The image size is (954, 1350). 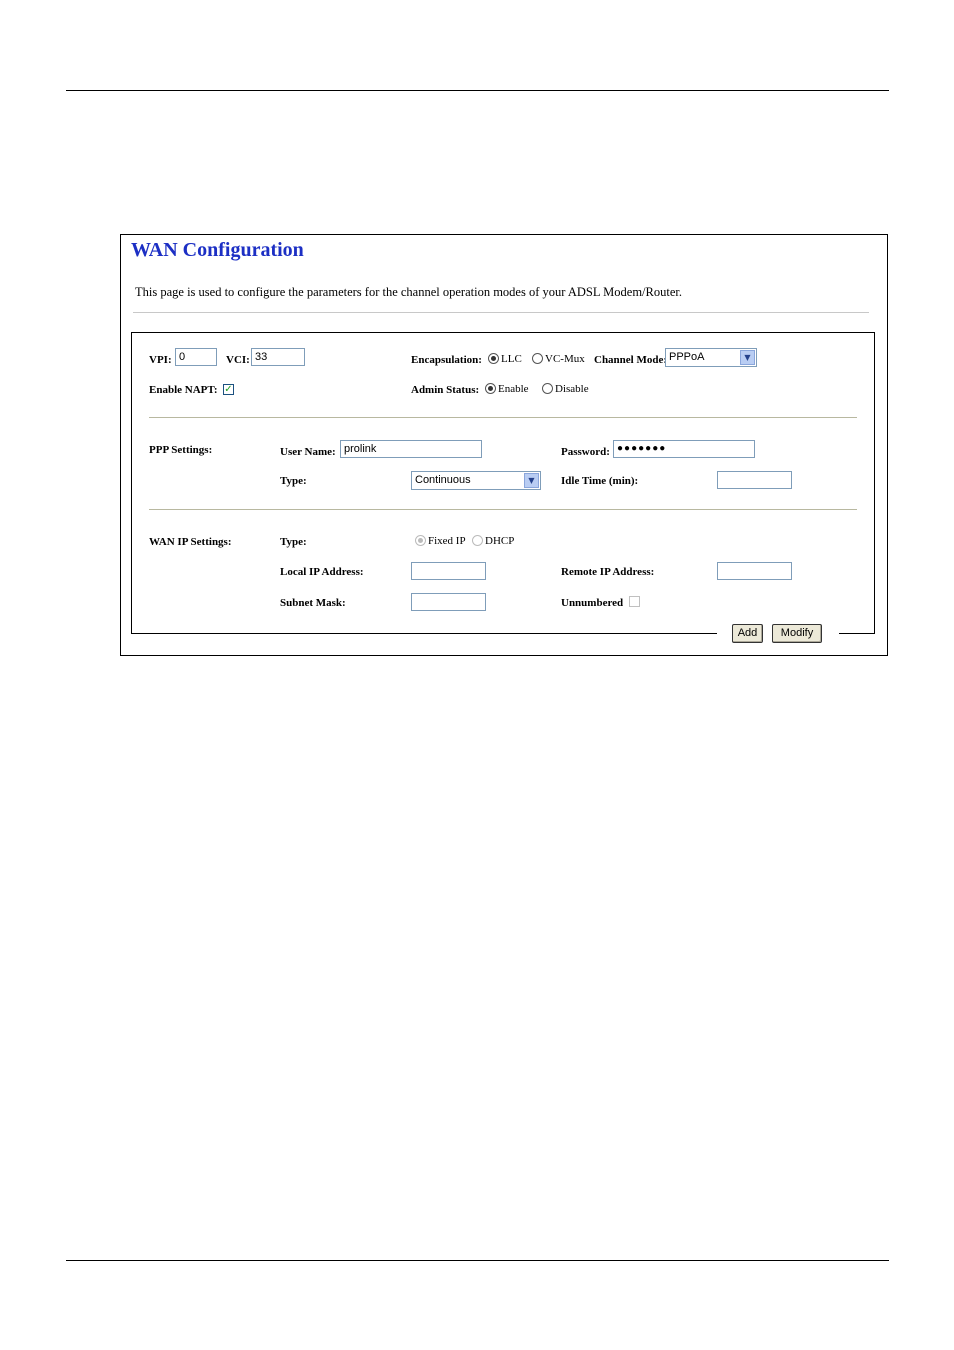 What do you see at coordinates (572, 389) in the screenshot?
I see `admin-disable-label: Disable` at bounding box center [572, 389].